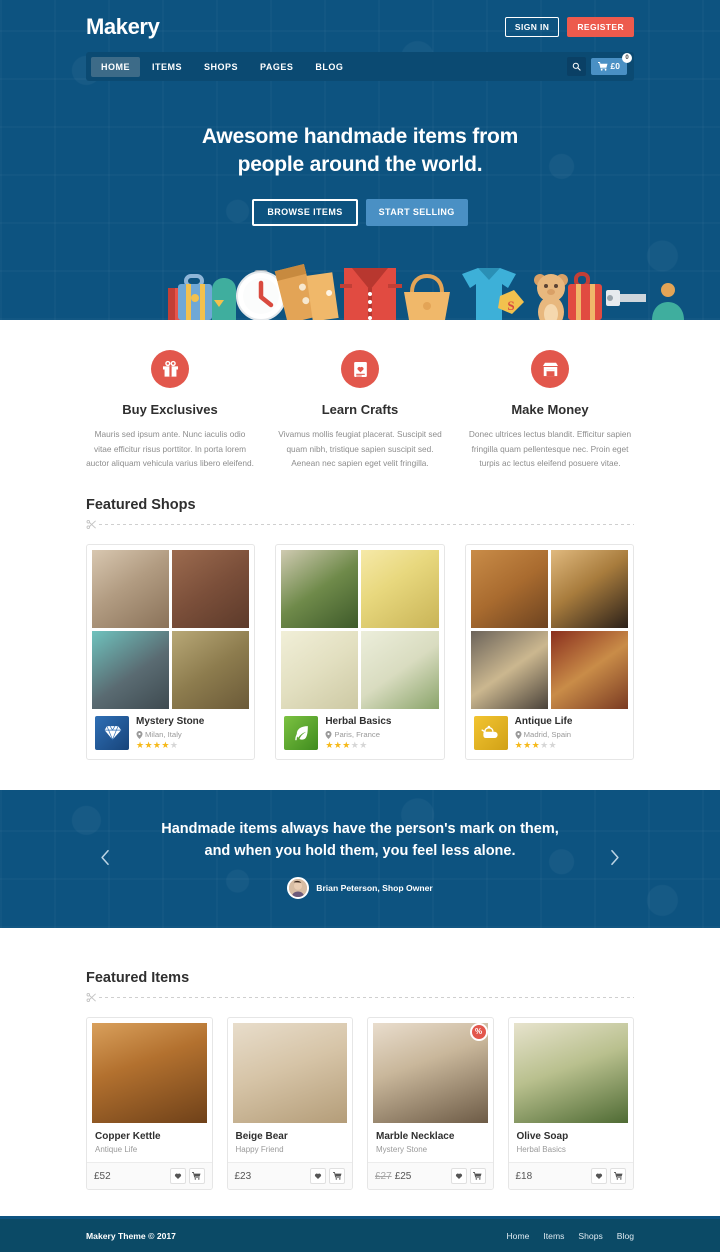 The width and height of the screenshot is (720, 1252). Describe the element at coordinates (360, 887) in the screenshot. I see `testimonial-author-row: Brian Peterson, Shop Owner` at that location.